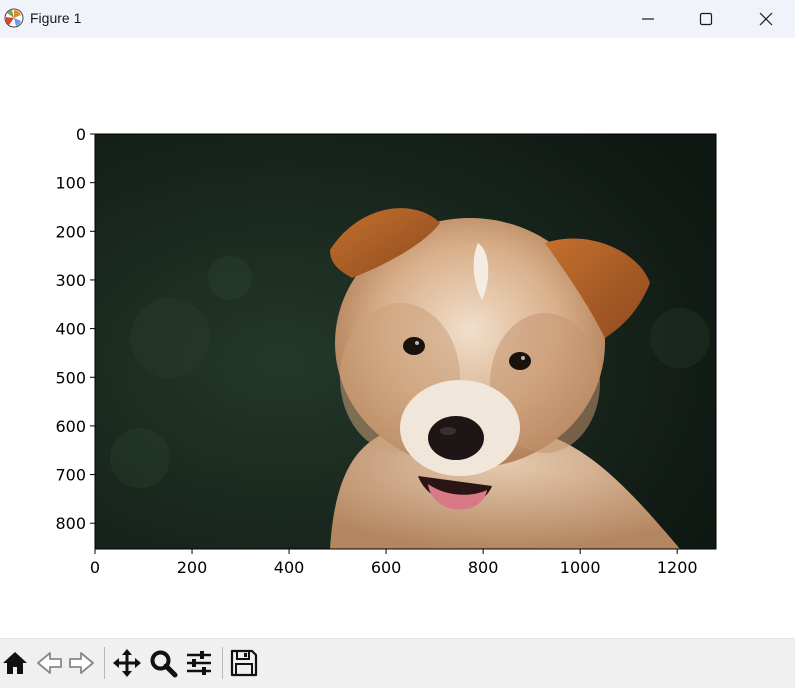 The width and height of the screenshot is (795, 688). I want to click on zoom-button, so click(163, 663).